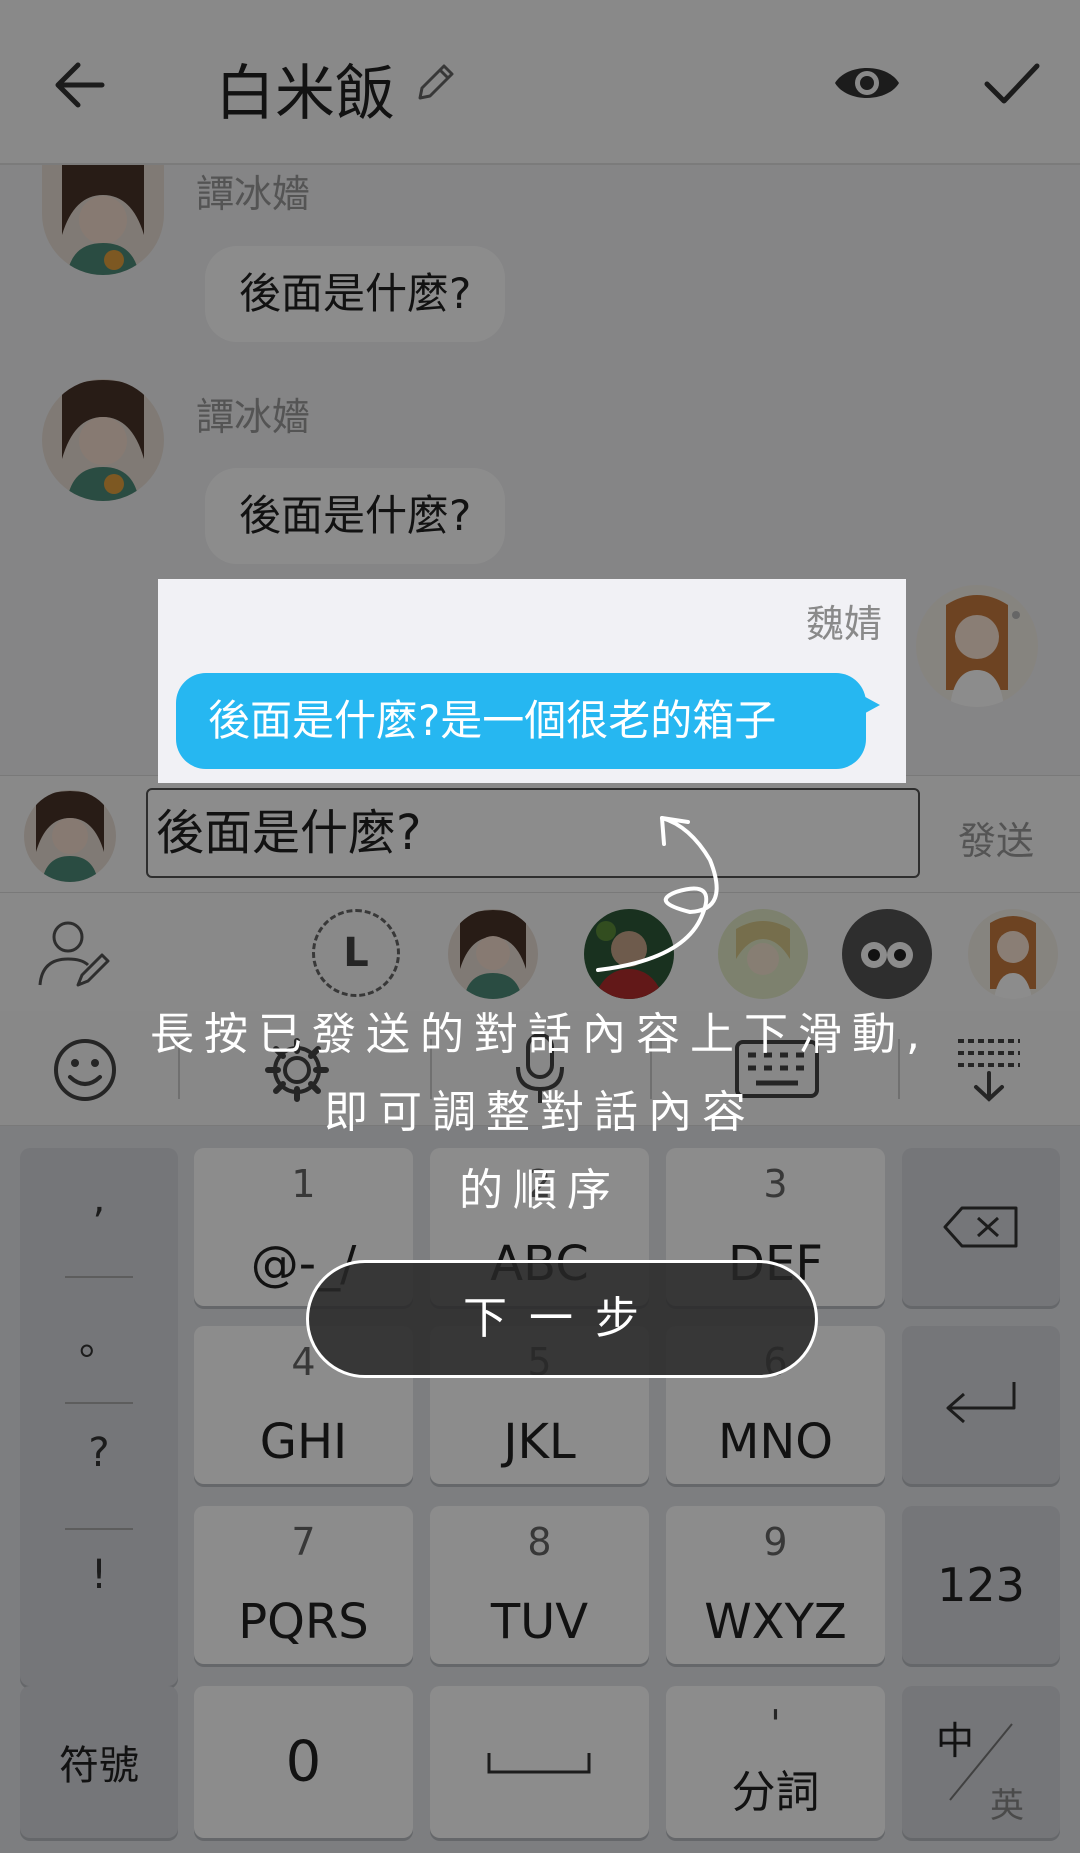 The image size is (1080, 1853). I want to click on highlighted-message: 魏婧 後面是什麼?是一個很老的箱子, so click(532, 681).